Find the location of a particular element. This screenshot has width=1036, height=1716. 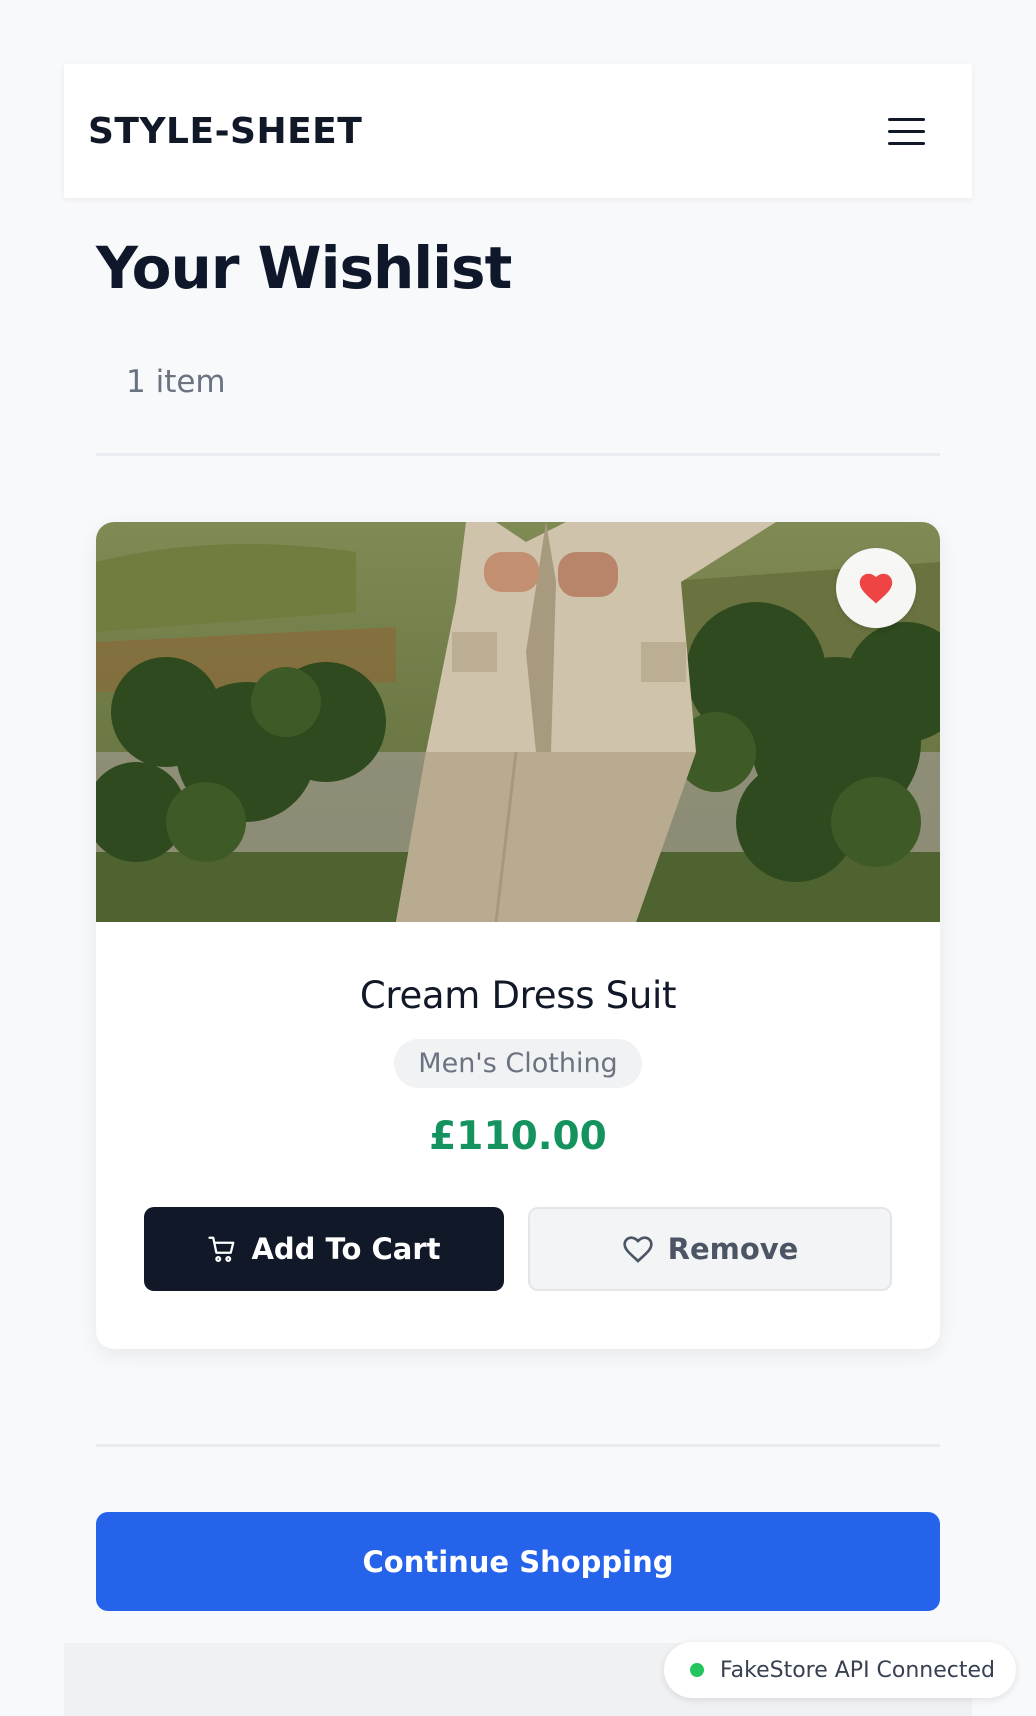

heart-shape is located at coordinates (876, 588).